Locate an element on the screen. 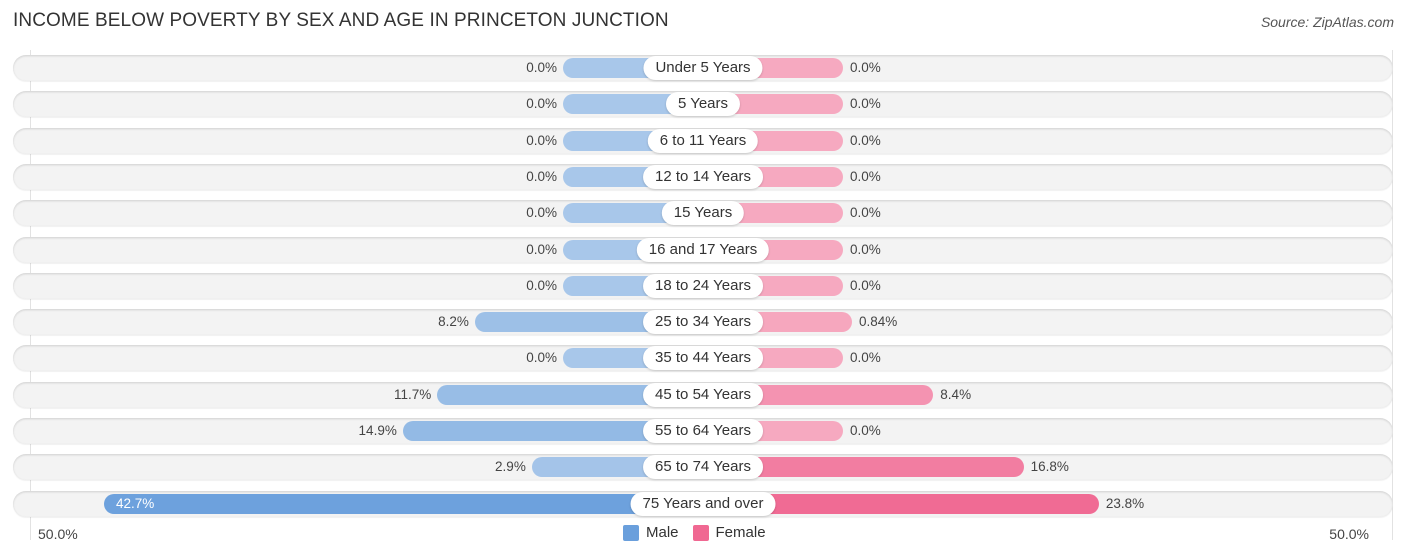 The image size is (1406, 559). bar-male is located at coordinates (403, 503).